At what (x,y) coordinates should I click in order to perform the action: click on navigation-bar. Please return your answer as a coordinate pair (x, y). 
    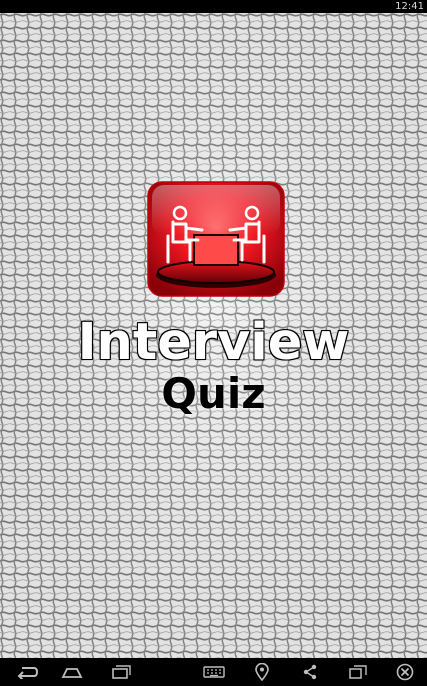
    Looking at the image, I should click on (213, 672).